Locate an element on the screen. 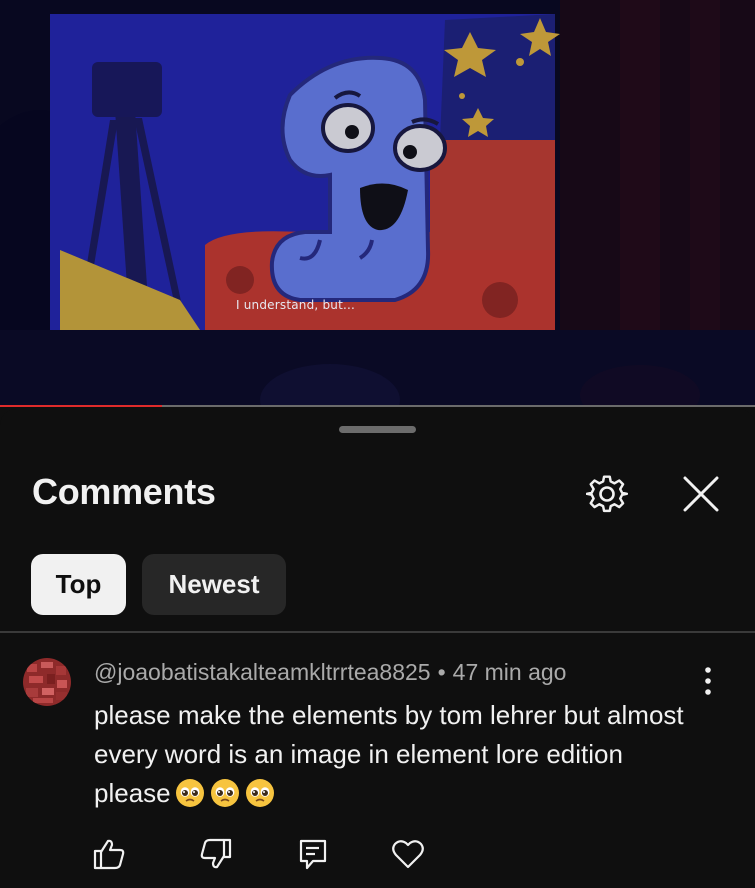 This screenshot has height=888, width=755. emoji-row is located at coordinates (227, 798).